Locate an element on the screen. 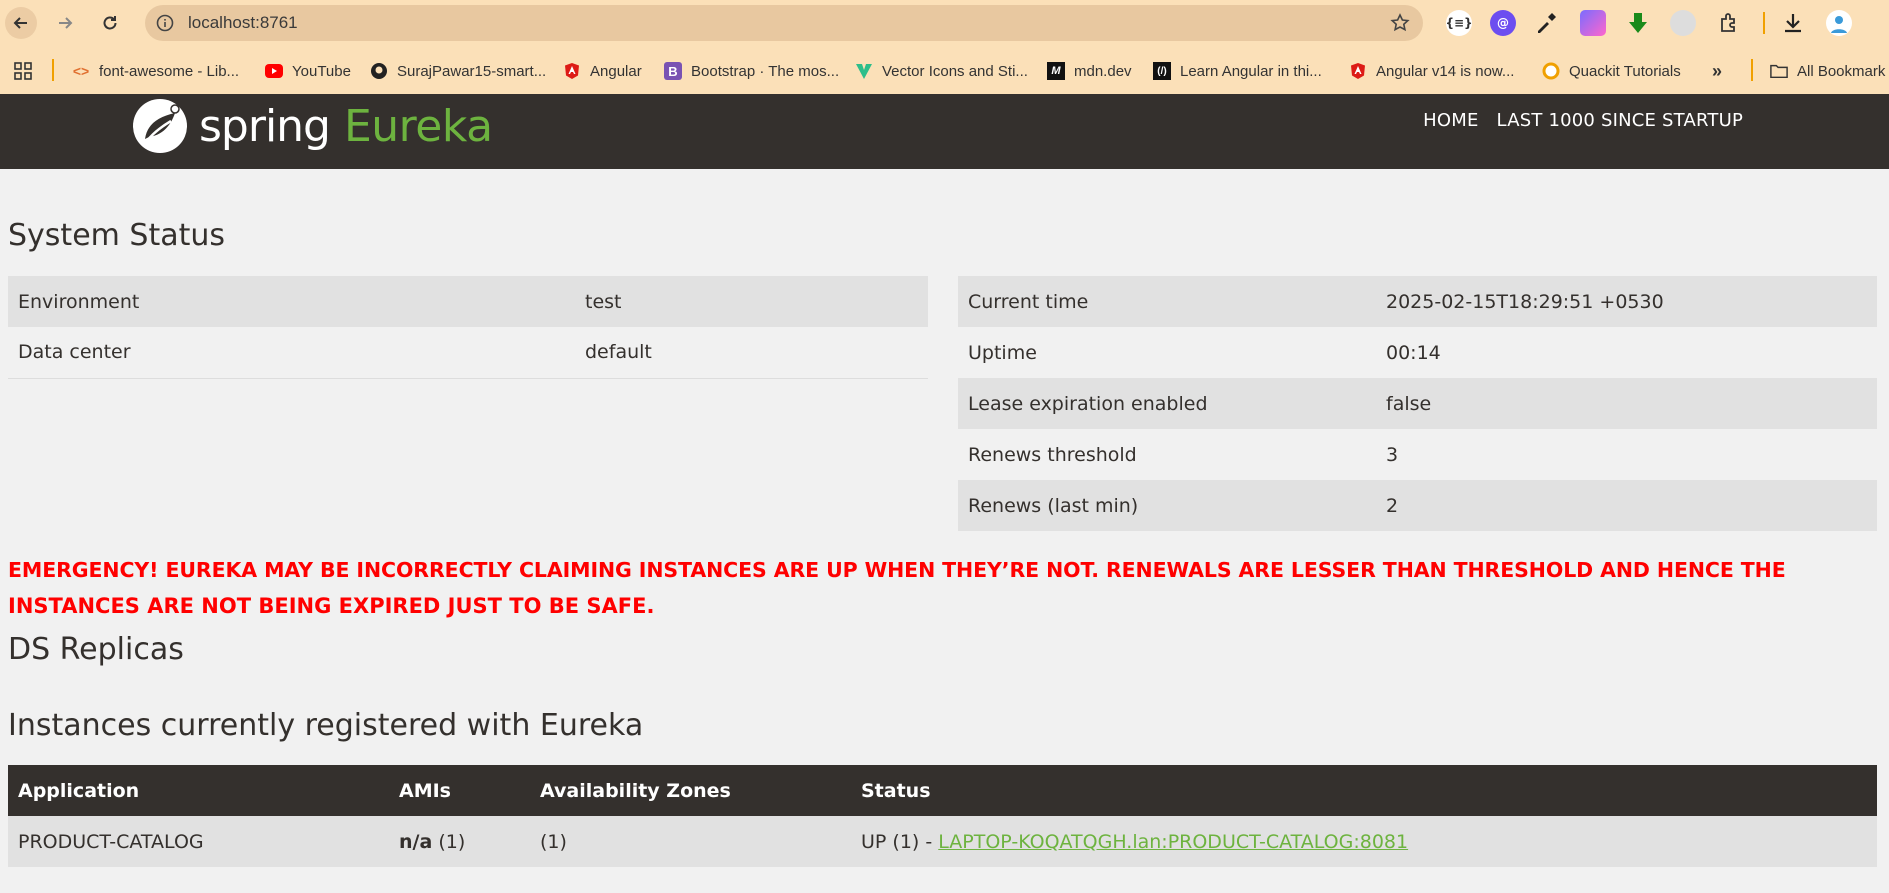 This screenshot has height=893, width=1889. status-row-environment: Environment test is located at coordinates (468, 301).